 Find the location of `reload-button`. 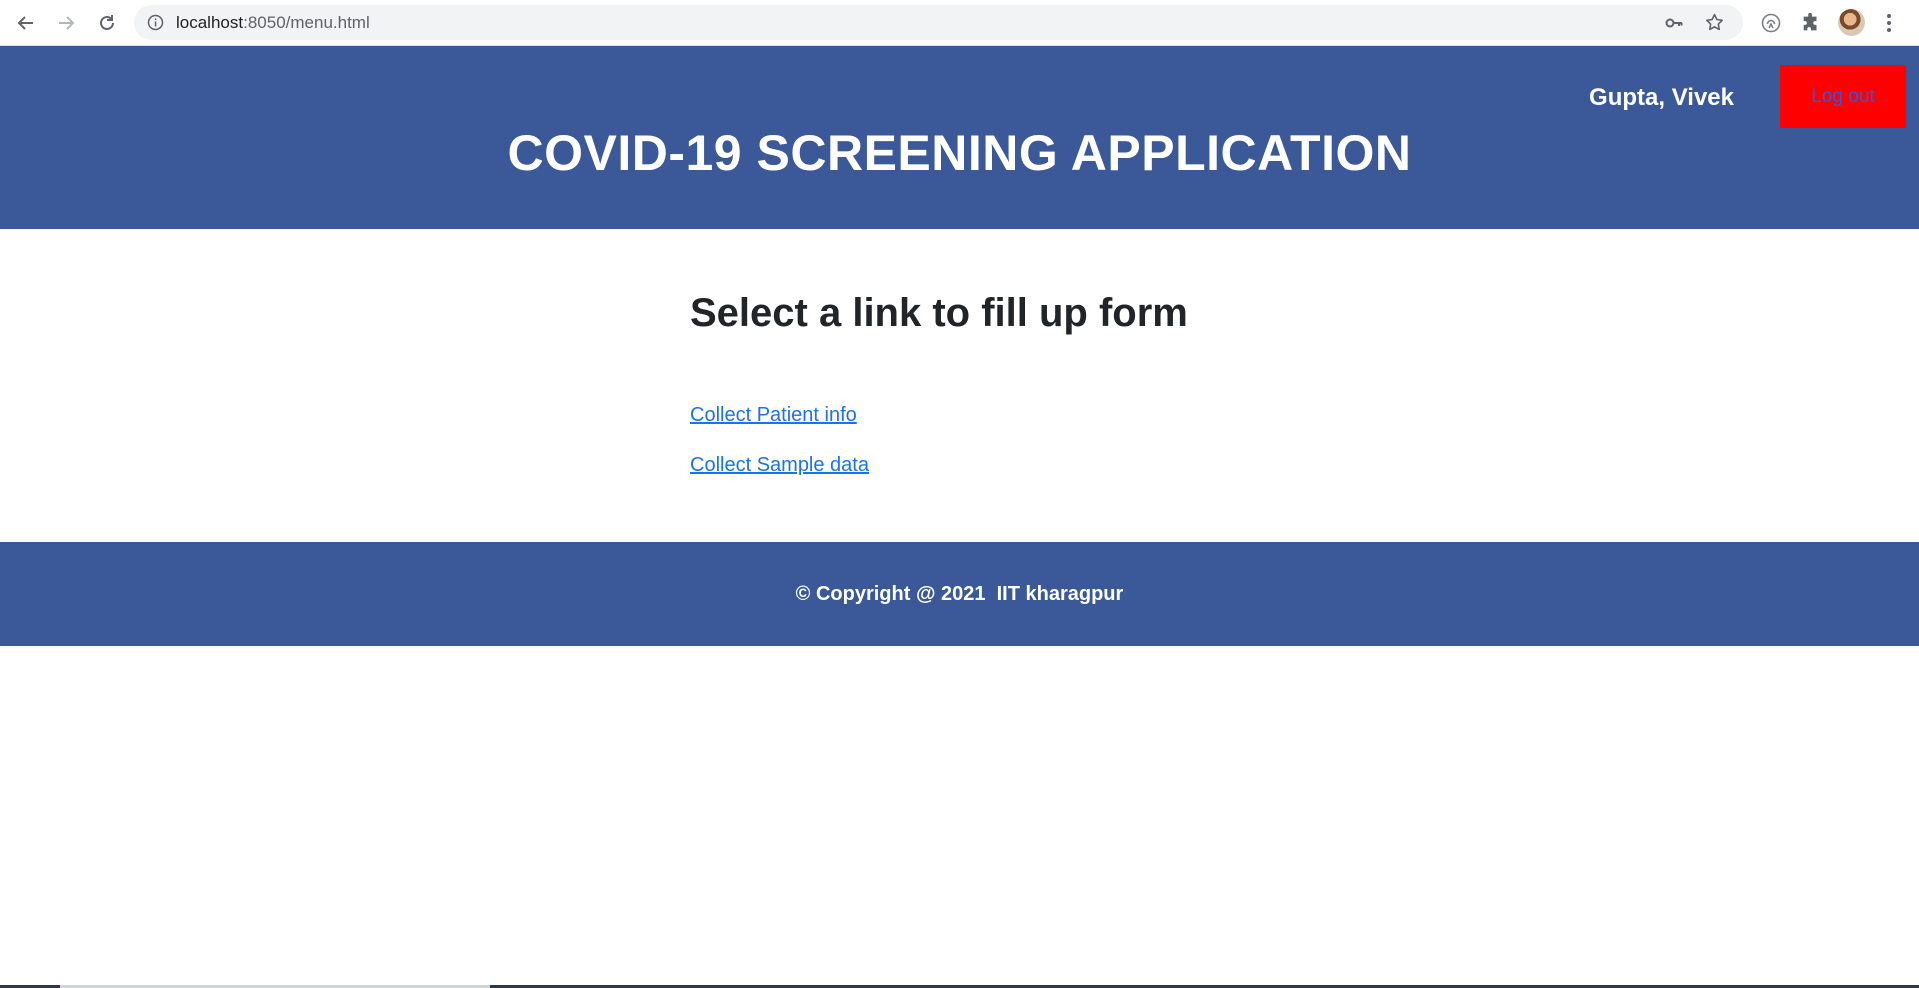

reload-button is located at coordinates (107, 23).